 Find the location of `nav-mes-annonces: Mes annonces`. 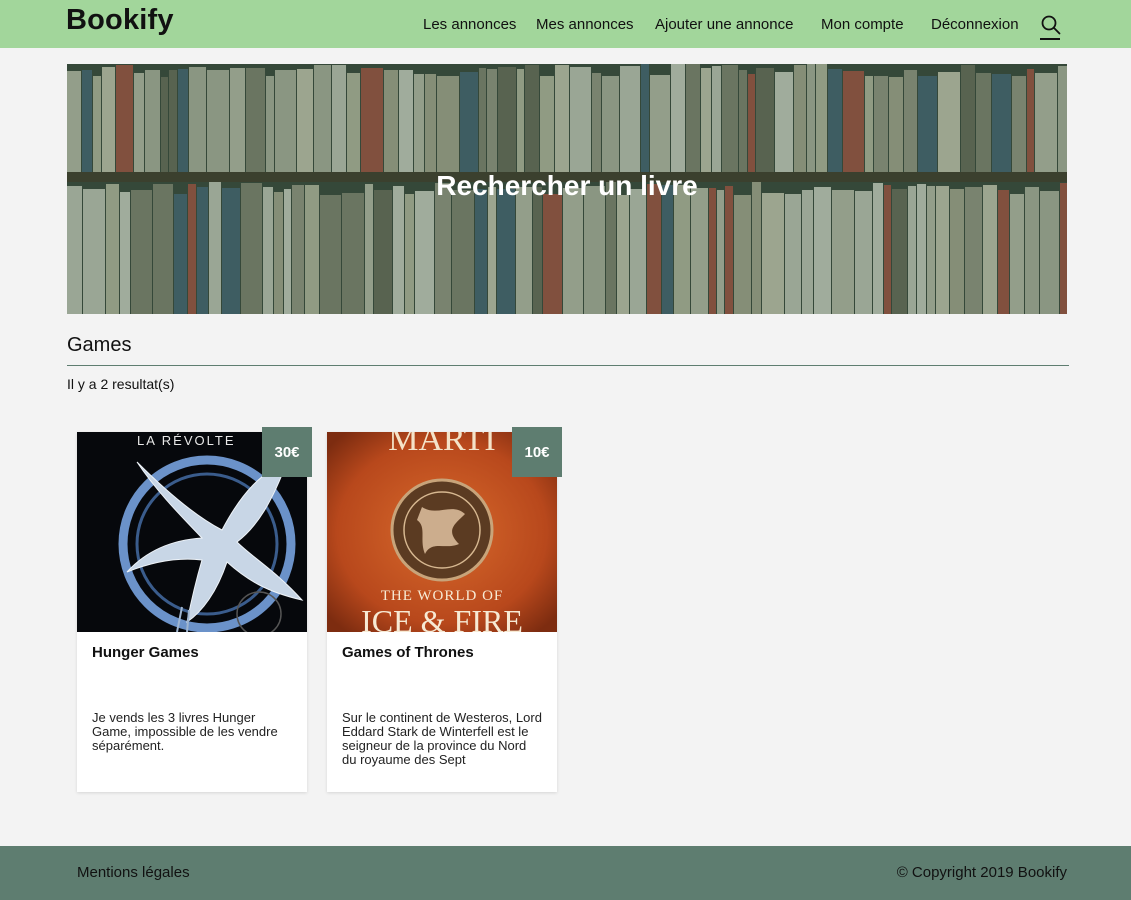

nav-mes-annonces: Mes annonces is located at coordinates (585, 24).